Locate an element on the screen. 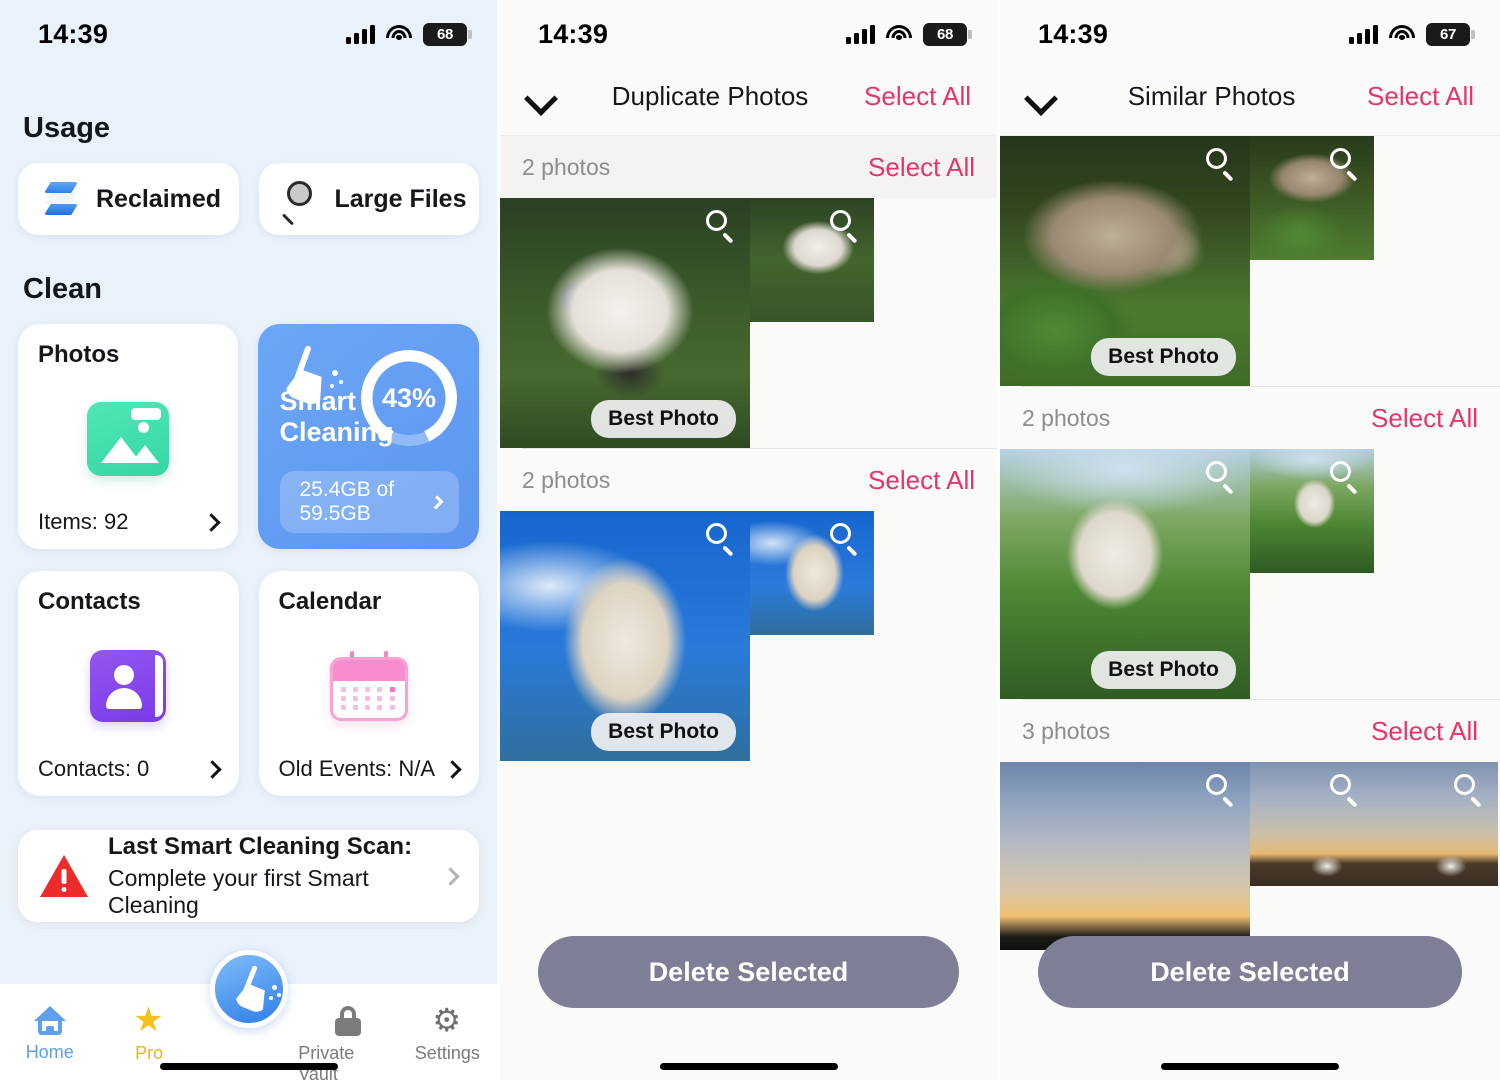 The height and width of the screenshot is (1080, 1500). status-bar: 14:39 67 is located at coordinates (1250, 29).